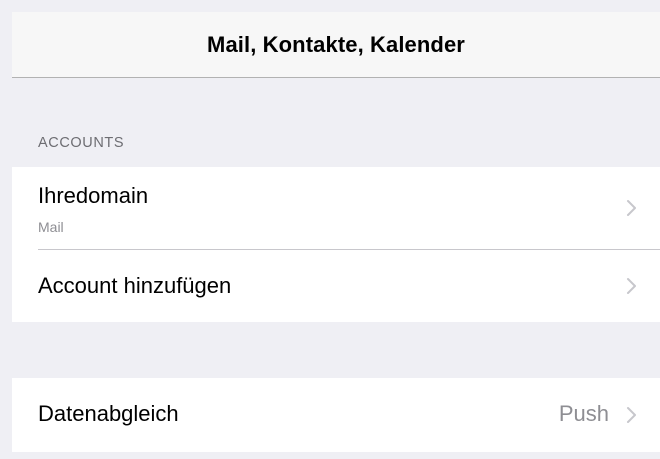 This screenshot has height=459, width=660. Describe the element at coordinates (93, 195) in the screenshot. I see `account-name: Ihredomain` at that location.